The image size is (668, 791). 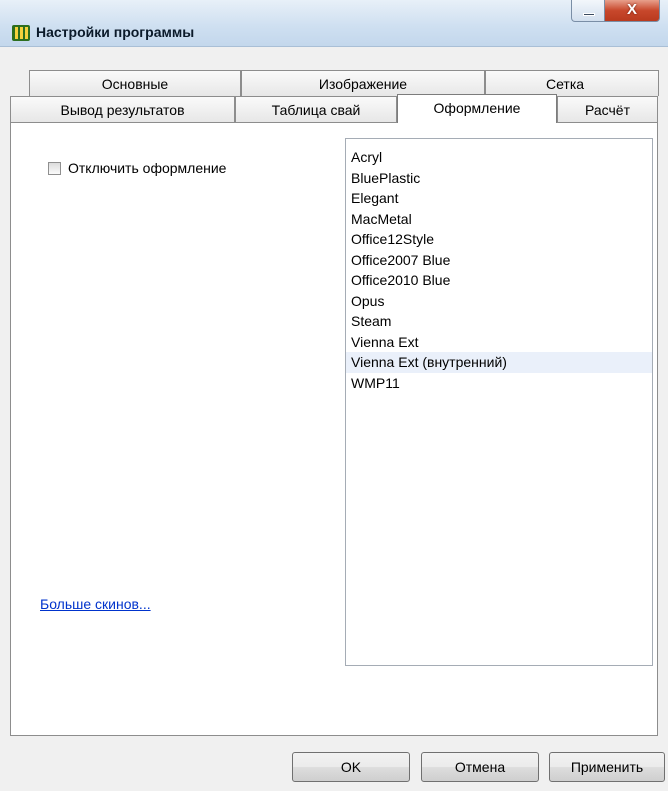 I want to click on tab-label: Оформление, so click(x=477, y=108).